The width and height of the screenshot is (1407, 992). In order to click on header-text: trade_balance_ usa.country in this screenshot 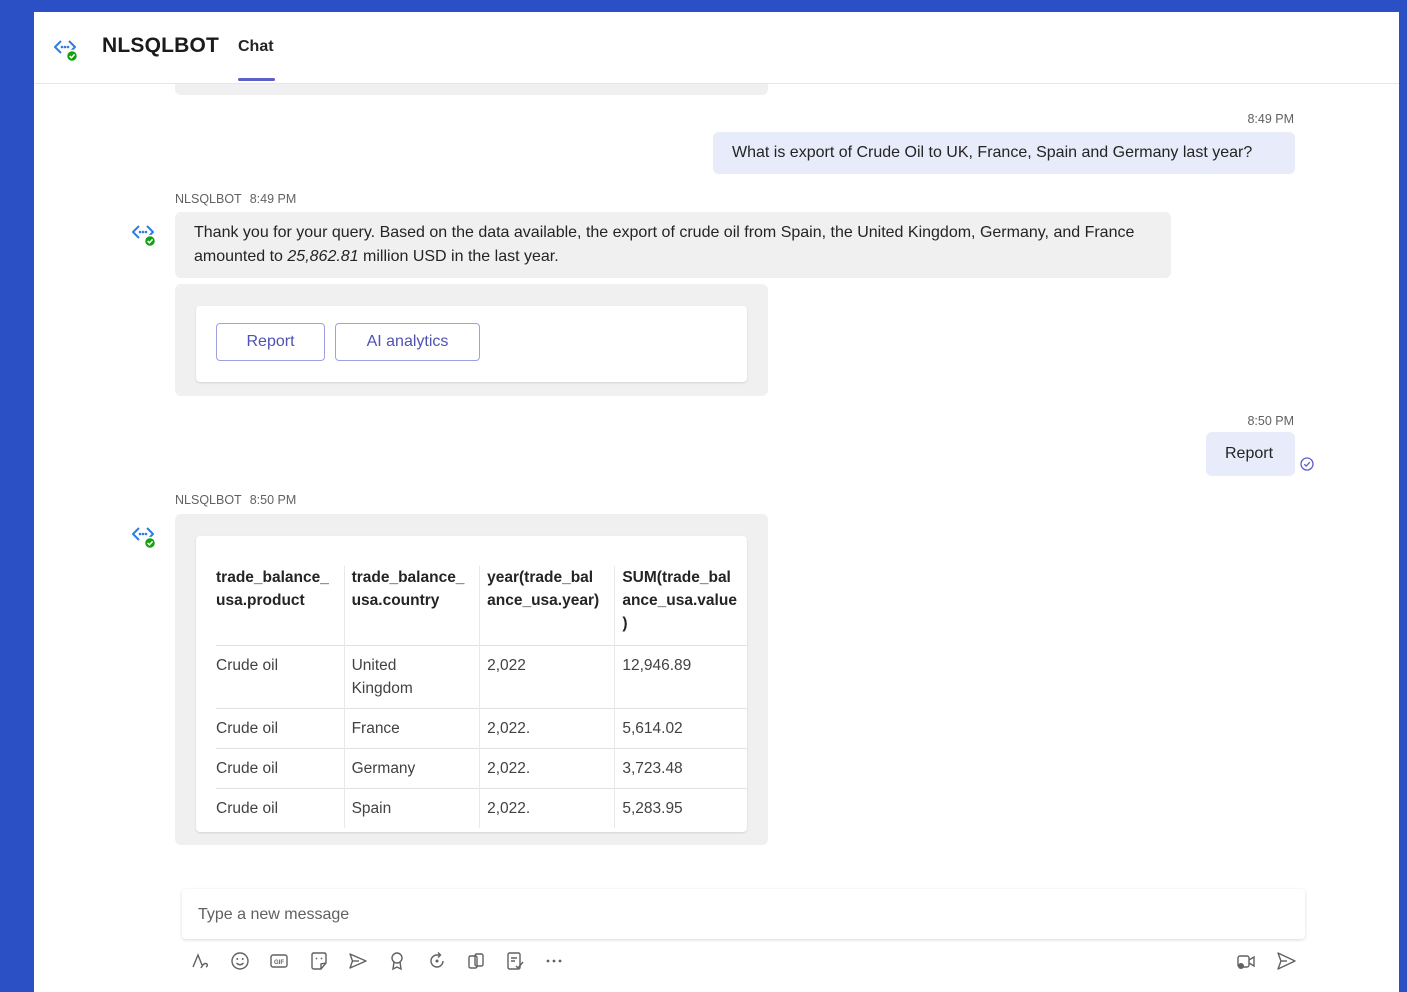, I will do `click(408, 589)`.